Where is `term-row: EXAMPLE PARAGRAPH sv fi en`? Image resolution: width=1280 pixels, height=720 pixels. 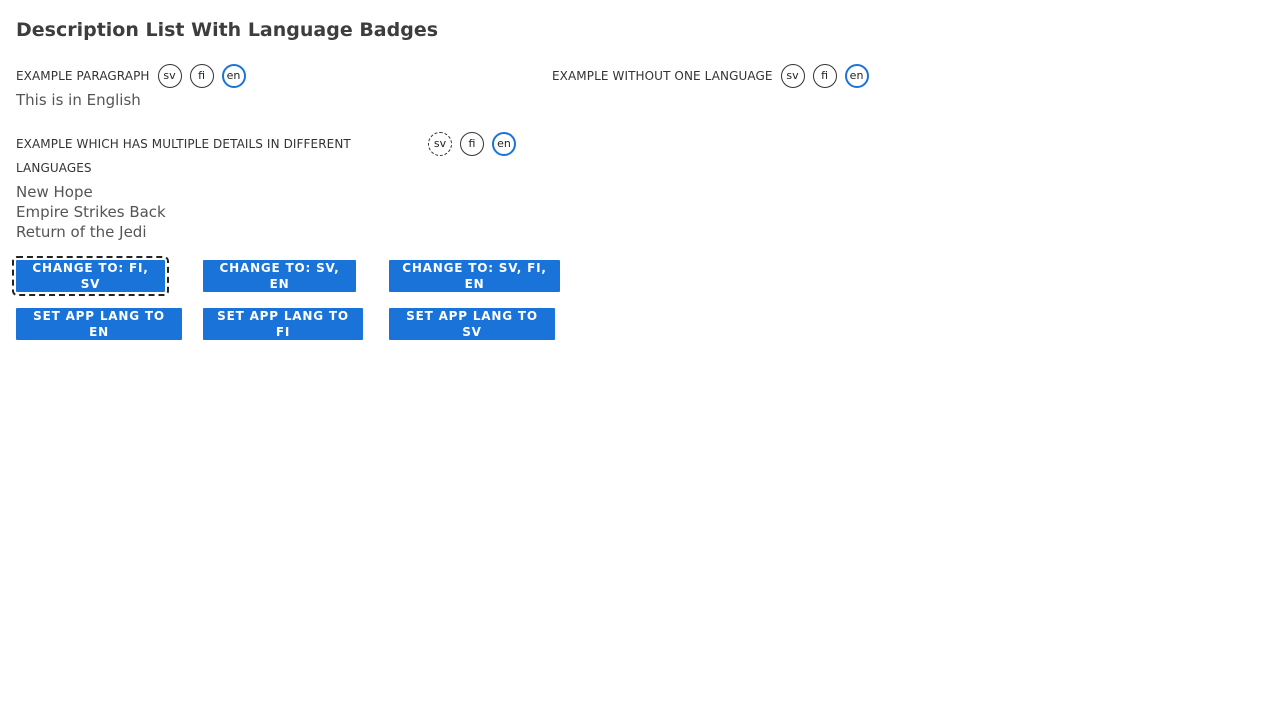
term-row: EXAMPLE PARAGRAPH sv fi en is located at coordinates (135, 76).